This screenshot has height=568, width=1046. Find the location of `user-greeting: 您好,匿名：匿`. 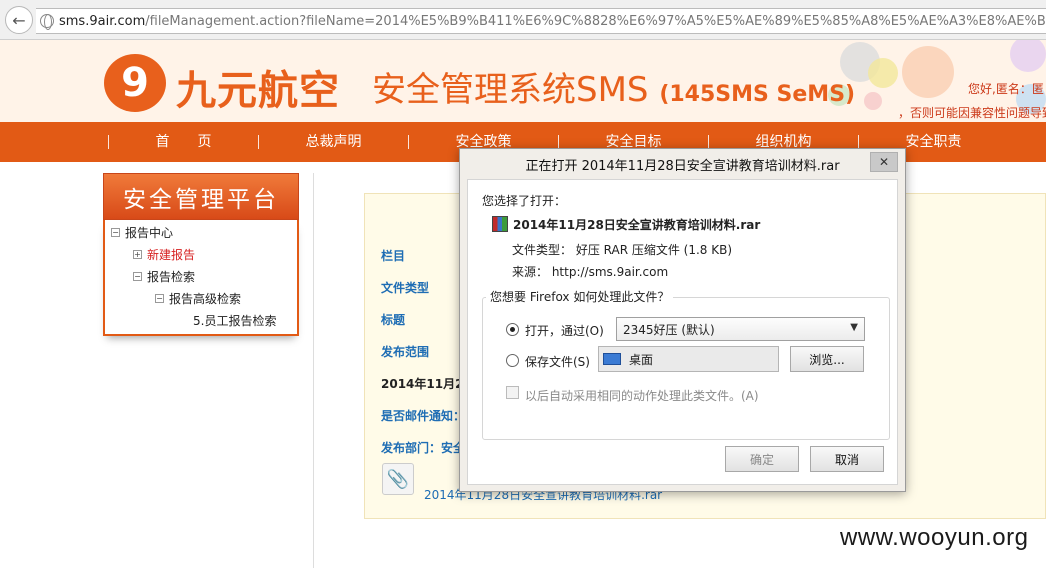

user-greeting: 您好,匿名：匿 is located at coordinates (1006, 89).